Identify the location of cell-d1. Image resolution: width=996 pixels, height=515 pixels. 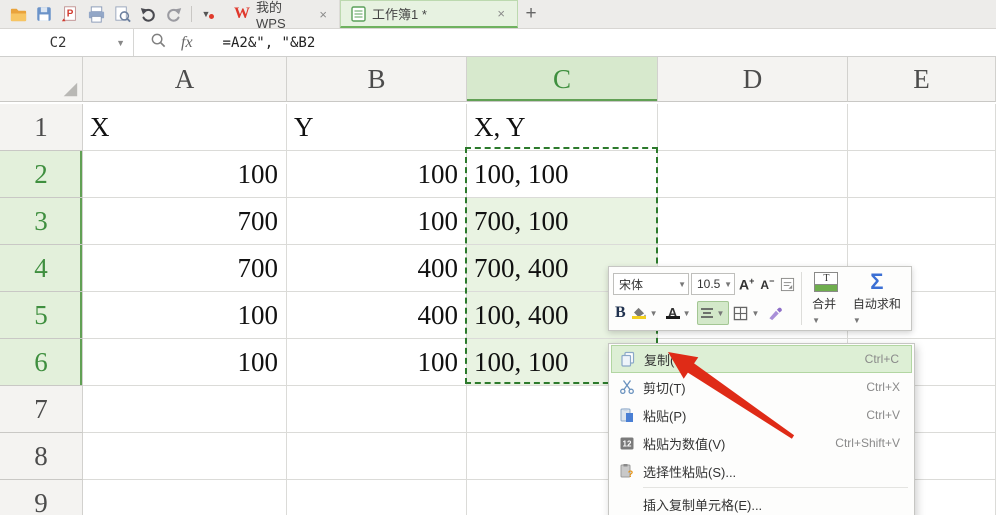
(753, 127).